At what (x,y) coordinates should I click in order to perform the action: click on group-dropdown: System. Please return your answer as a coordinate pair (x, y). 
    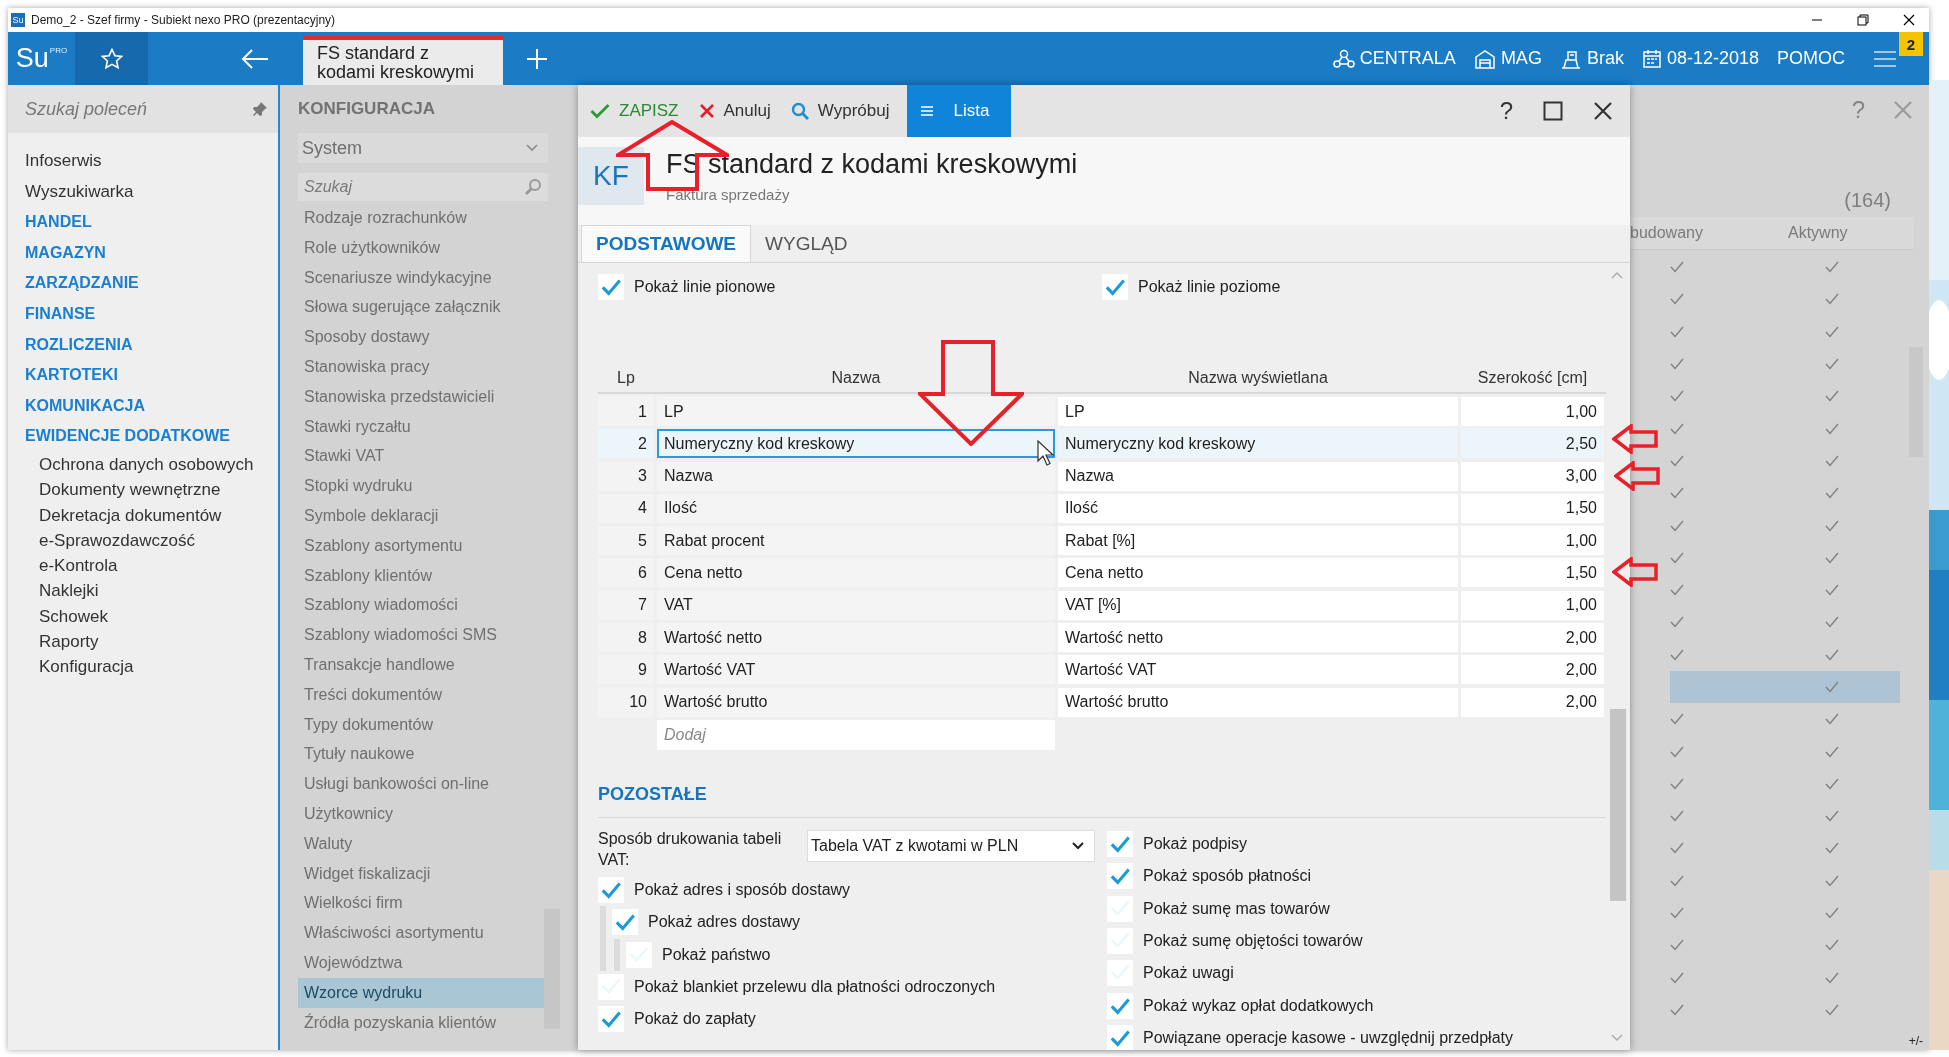
    Looking at the image, I should click on (423, 148).